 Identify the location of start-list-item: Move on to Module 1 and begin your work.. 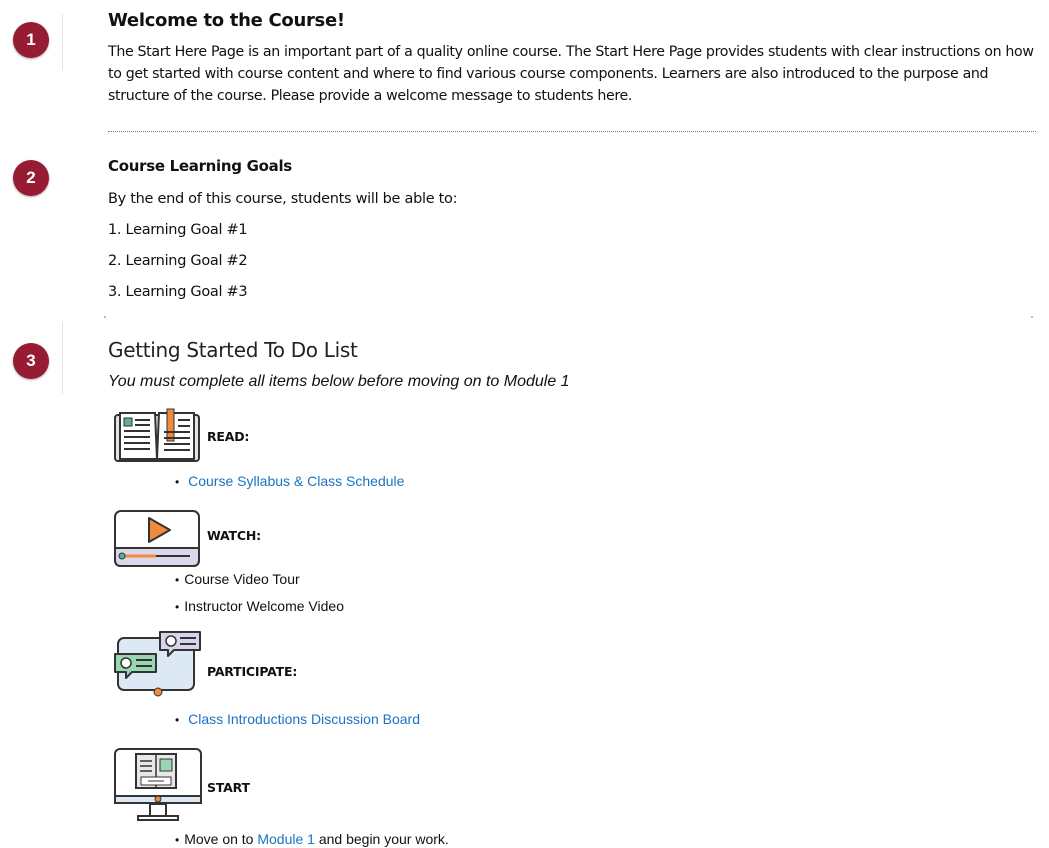
(312, 839).